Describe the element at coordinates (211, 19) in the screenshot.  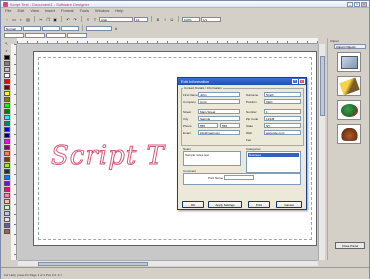
I see `page-select: 1/1` at that location.